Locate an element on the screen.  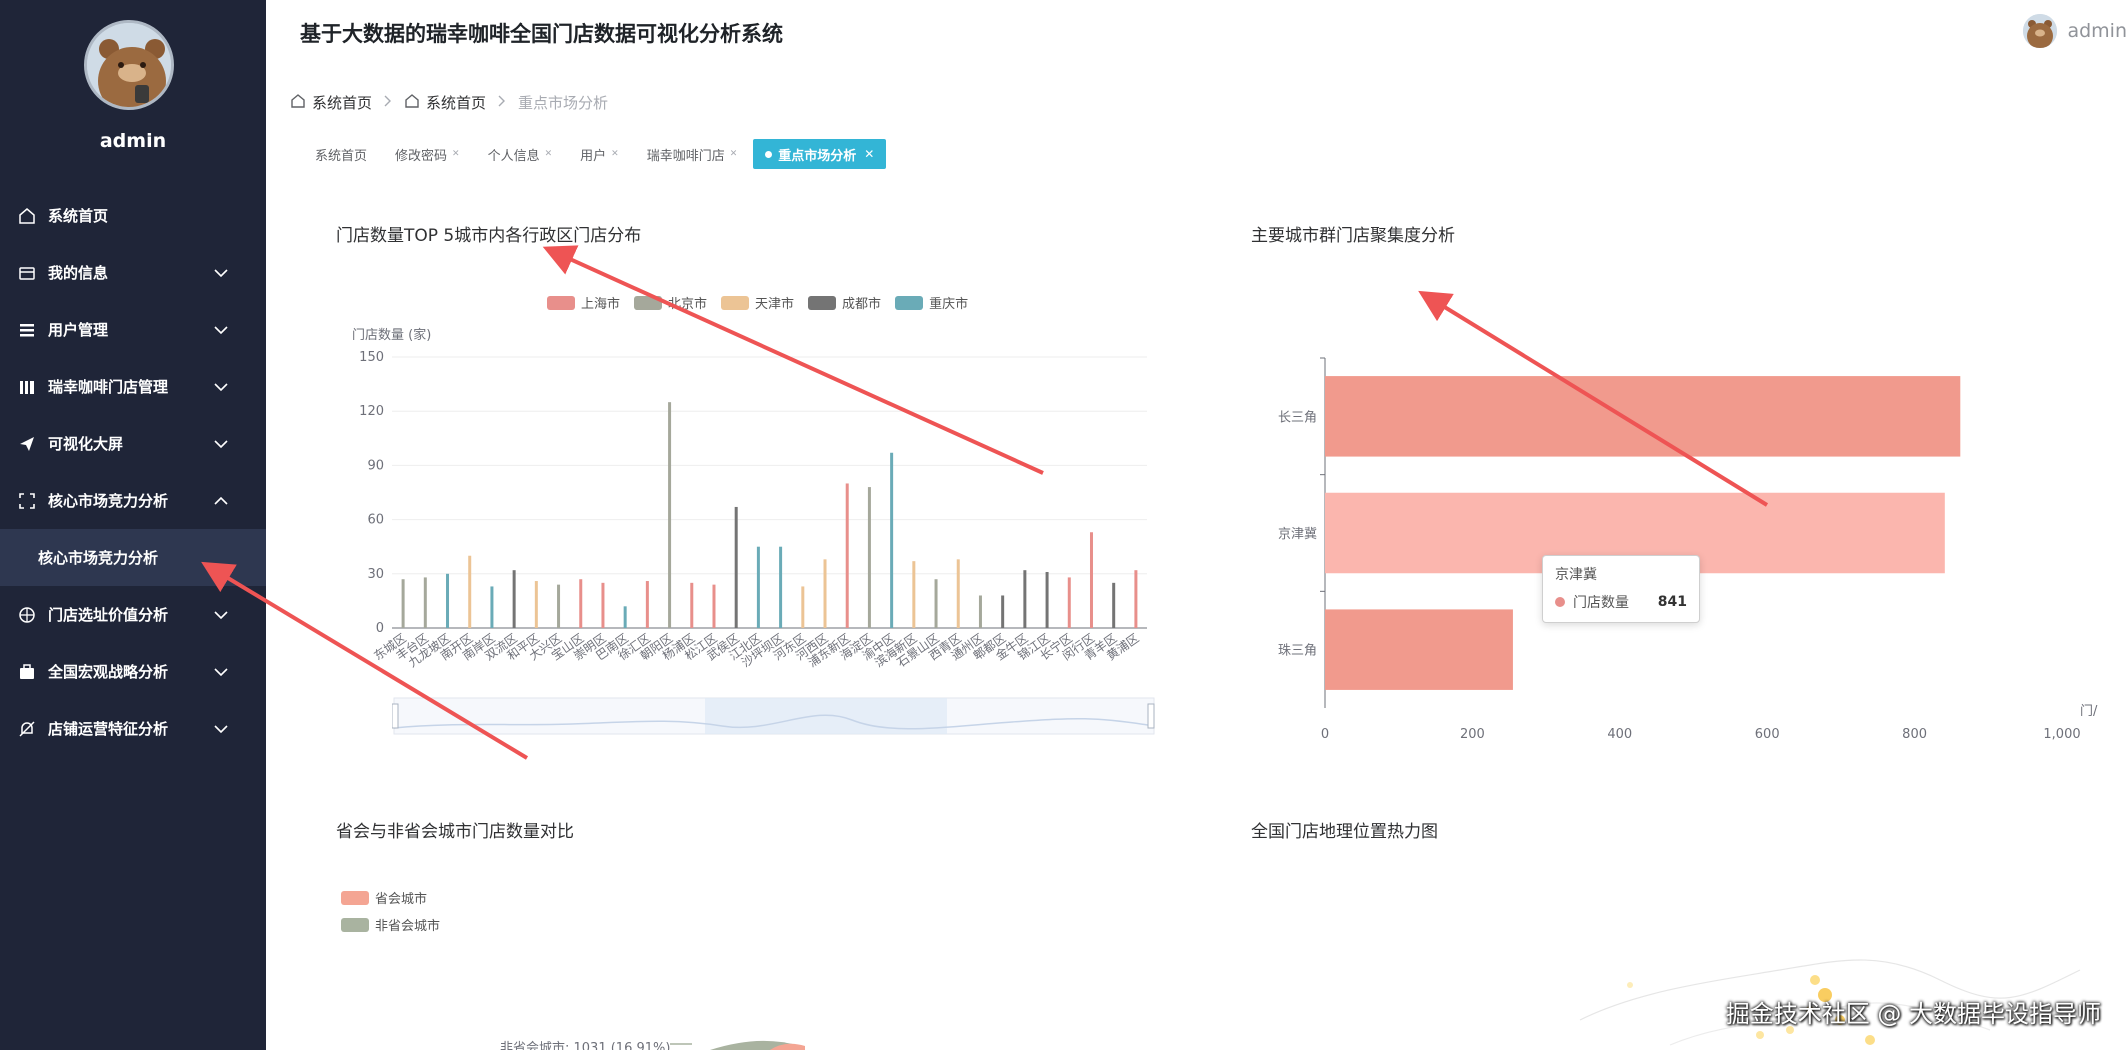
x-tick-label: 东城区 is located at coordinates (390, 647).